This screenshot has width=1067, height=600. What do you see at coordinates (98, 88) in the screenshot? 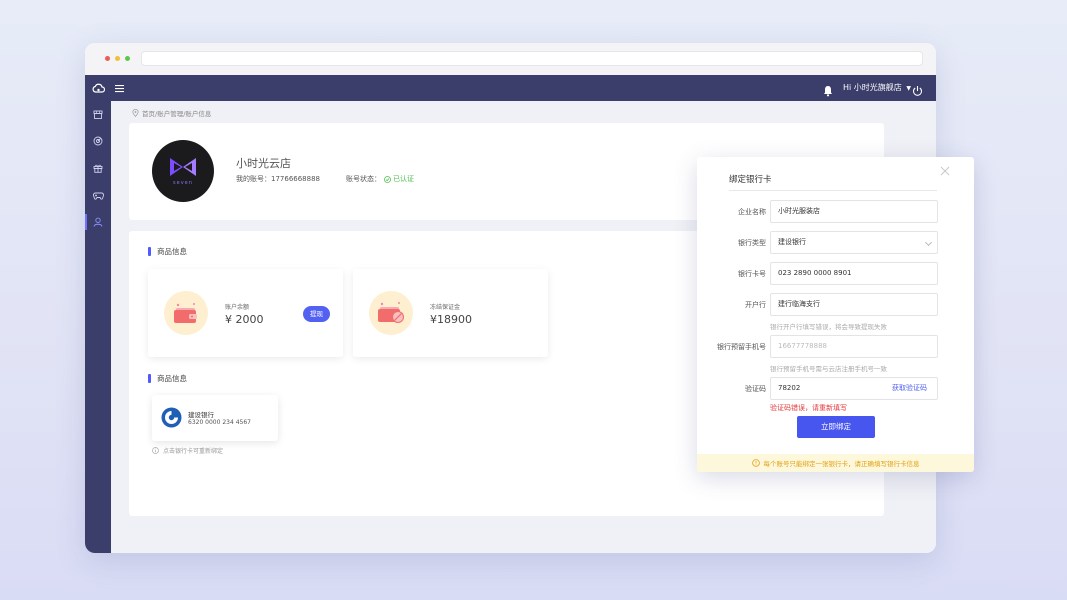
I see `cloud-logo-icon` at bounding box center [98, 88].